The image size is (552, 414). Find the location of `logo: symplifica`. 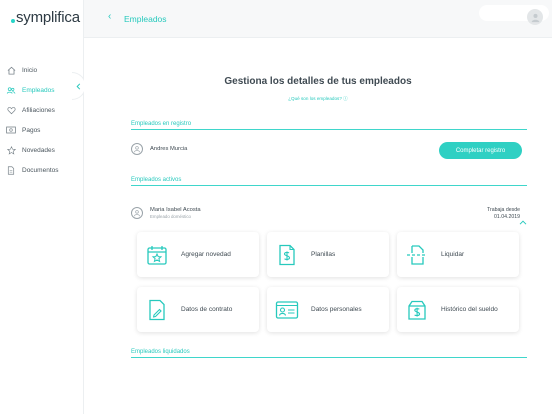

logo: symplifica is located at coordinates (45, 17).